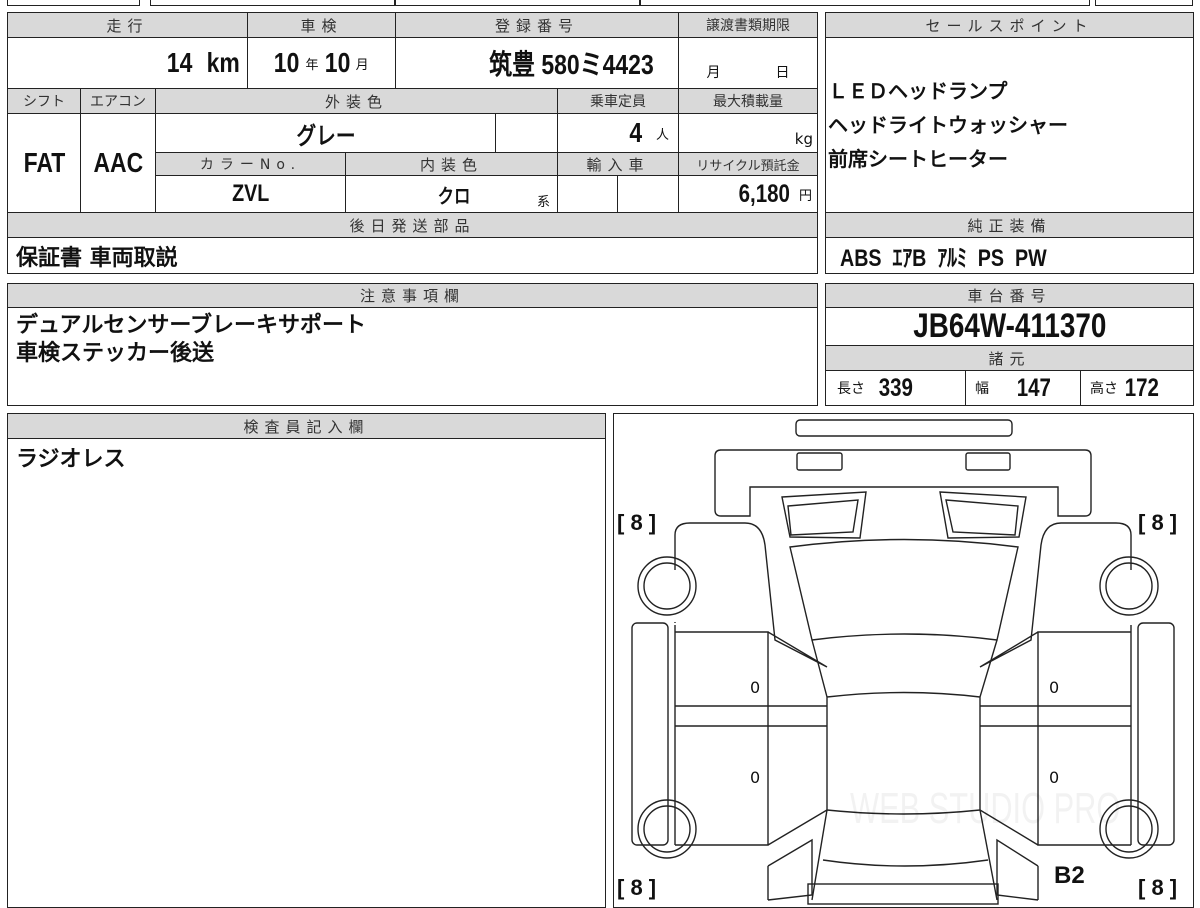  I want to click on mileage-value: 14 km, so click(127, 63).